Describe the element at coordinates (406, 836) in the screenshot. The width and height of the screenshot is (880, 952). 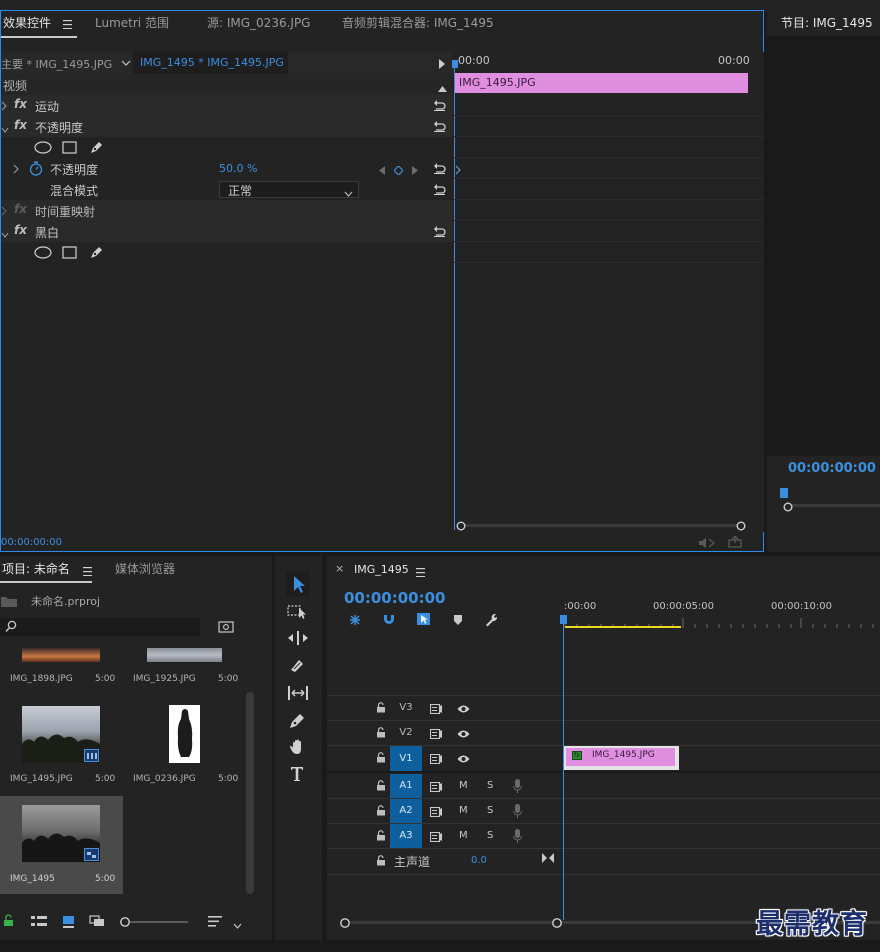
I see `track-target-a3: A3` at that location.